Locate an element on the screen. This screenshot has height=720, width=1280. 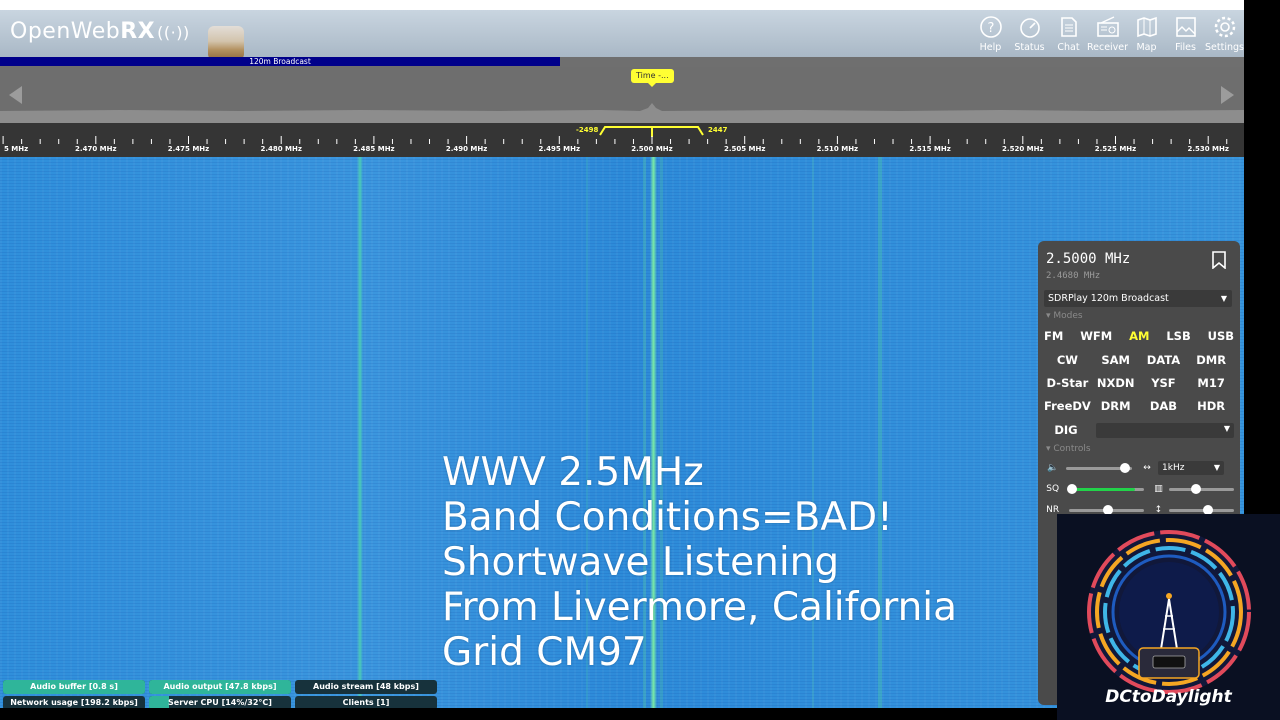
gauge-icon is located at coordinates (1029, 28).